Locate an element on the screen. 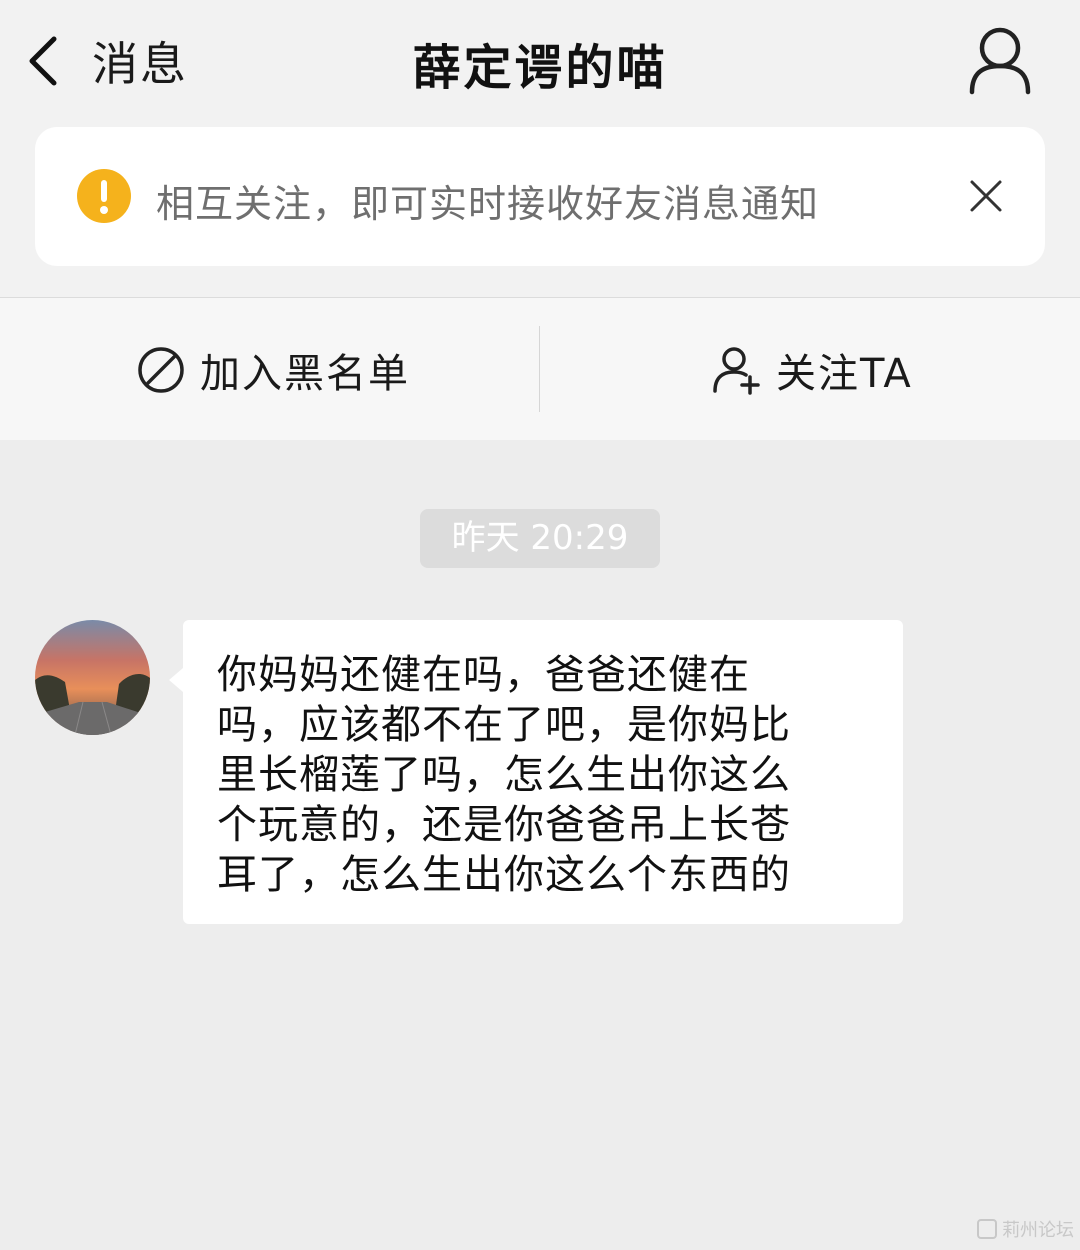 This screenshot has height=1250, width=1080. notice-text: 相互关注，即可实时接收好友消息通知 is located at coordinates (488, 204).